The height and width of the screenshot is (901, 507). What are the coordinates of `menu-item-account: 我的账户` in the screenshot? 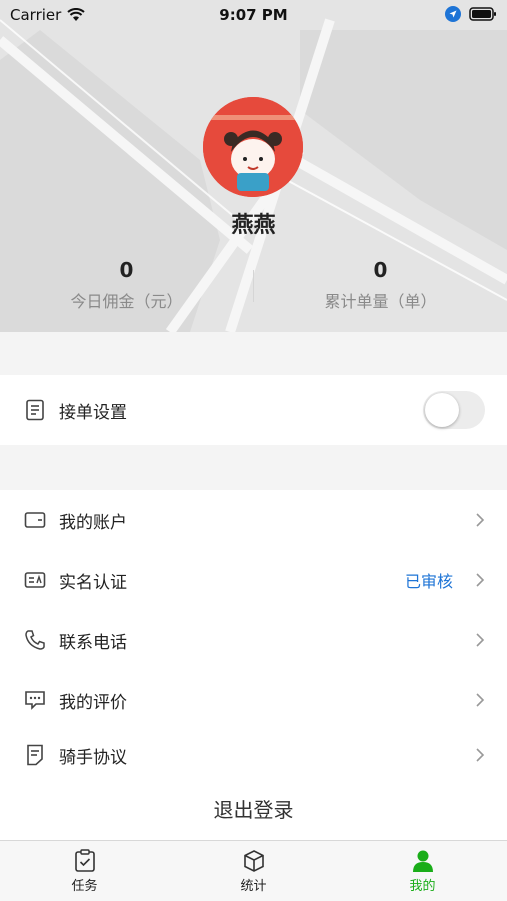 It's located at (253, 520).